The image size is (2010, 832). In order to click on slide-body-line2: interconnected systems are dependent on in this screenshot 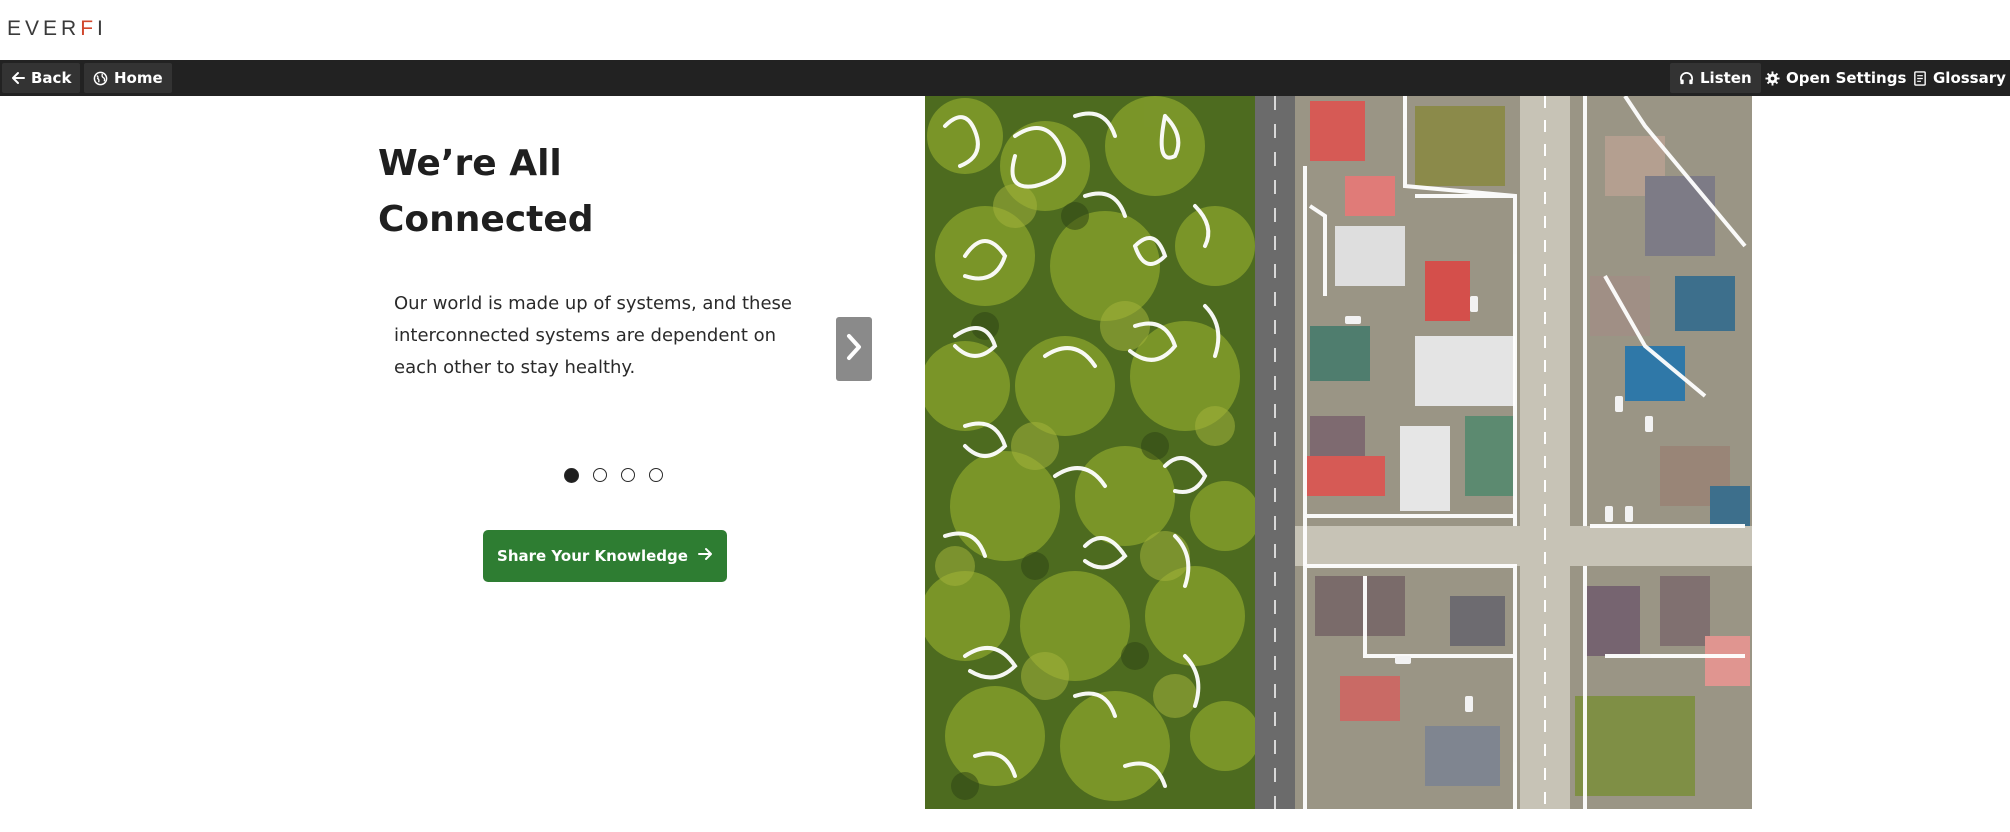, I will do `click(585, 335)`.